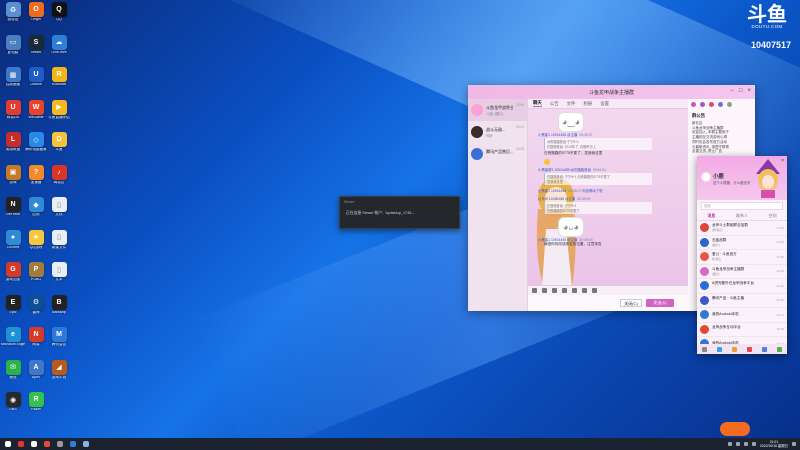  Describe the element at coordinates (8, 444) in the screenshot. I see `start-button` at that location.